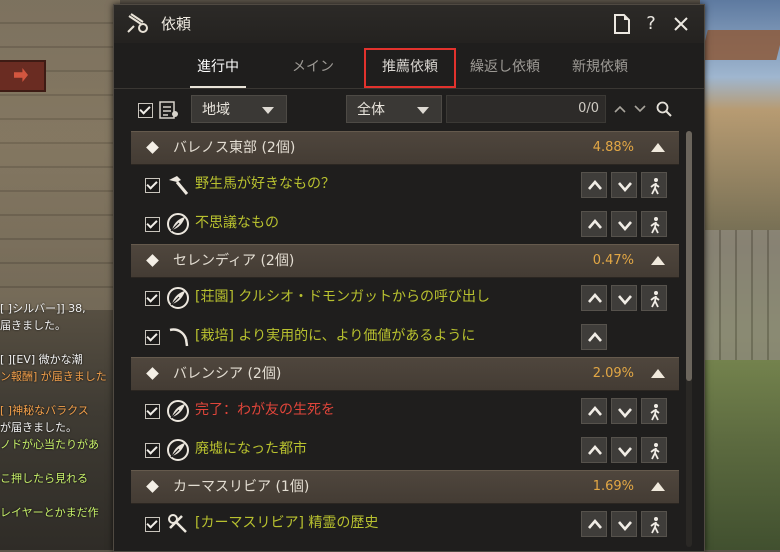  What do you see at coordinates (342, 297) in the screenshot?
I see `quest-title: [荘園] クルシオ・ドモンガットからの呼び出し` at bounding box center [342, 297].